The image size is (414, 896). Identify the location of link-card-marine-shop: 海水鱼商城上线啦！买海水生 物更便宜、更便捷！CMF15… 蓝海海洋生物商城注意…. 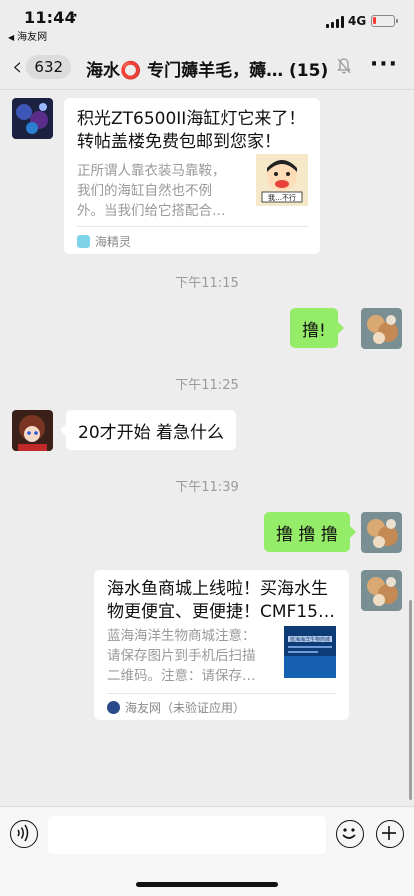
(221, 645).